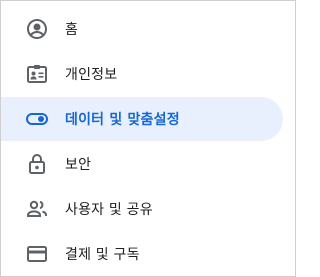 This screenshot has width=320, height=277. Describe the element at coordinates (37, 254) in the screenshot. I see `credit-card-icon` at that location.